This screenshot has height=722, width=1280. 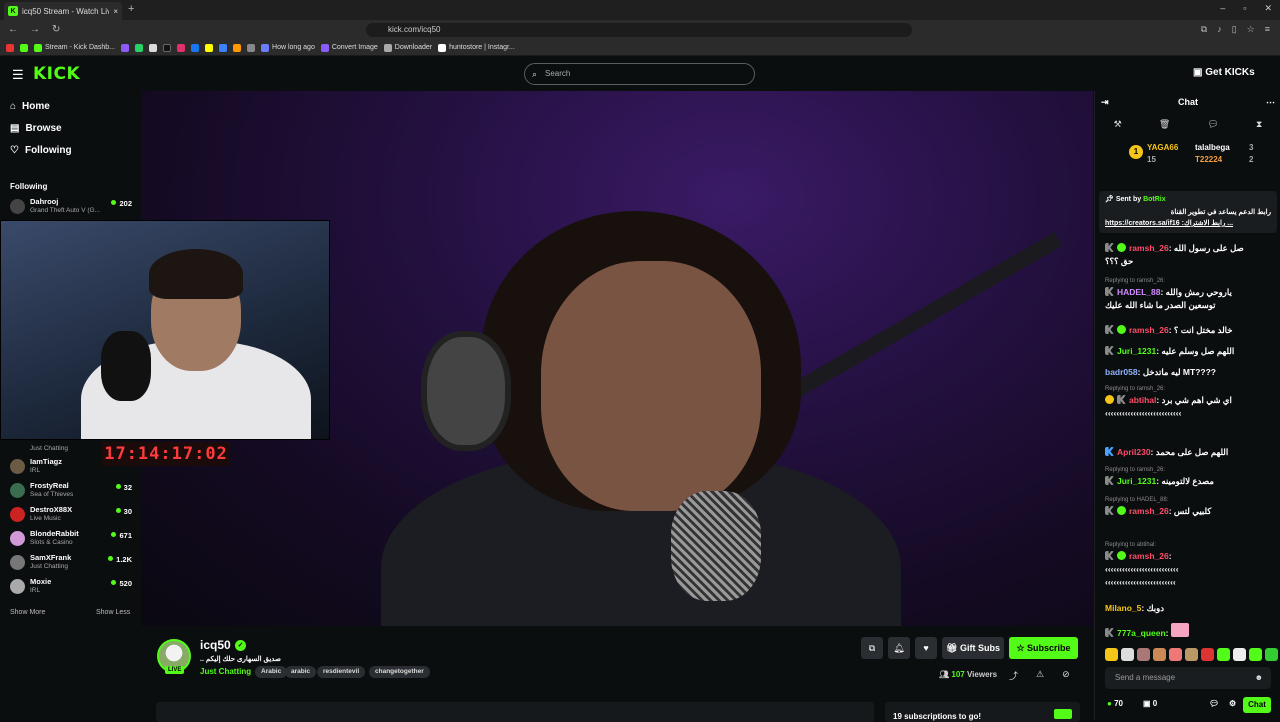 I want to click on stream-category: Just Chatting, so click(x=225, y=671).